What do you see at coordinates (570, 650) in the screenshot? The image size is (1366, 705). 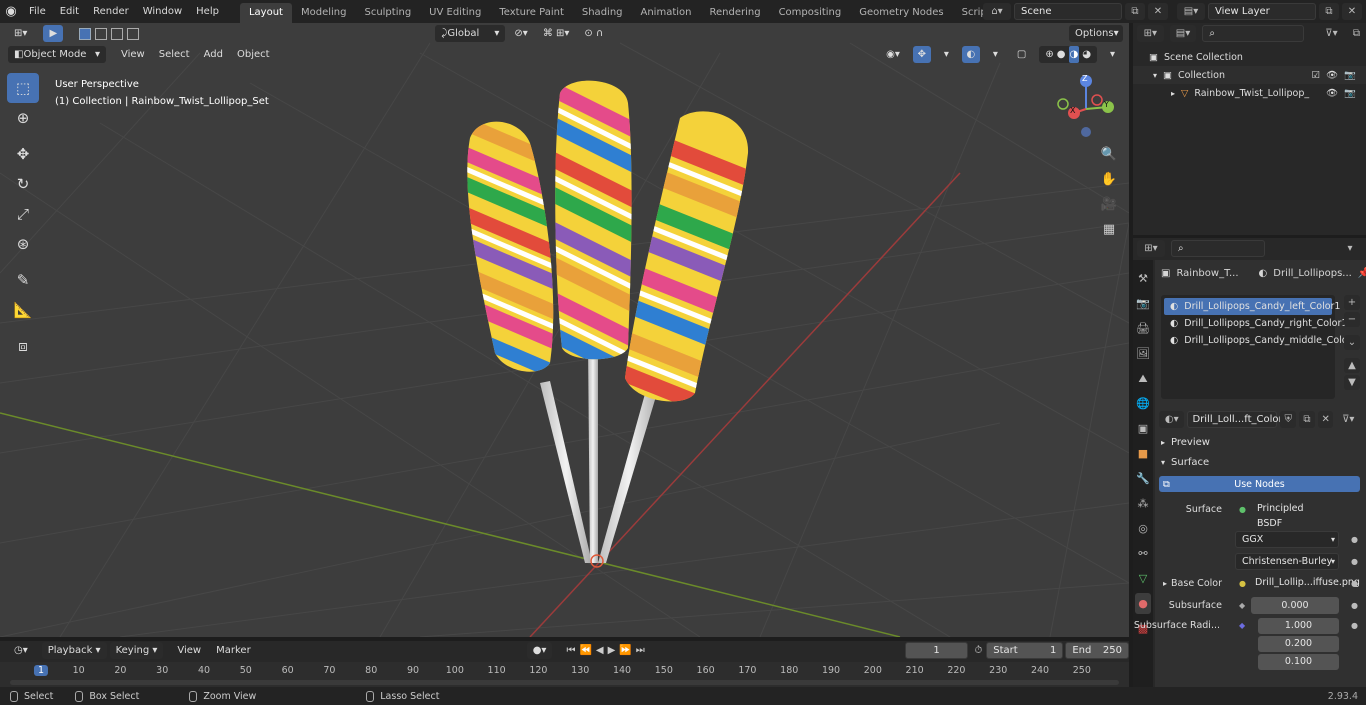 I see `jump-start-icon: ⏮` at bounding box center [570, 650].